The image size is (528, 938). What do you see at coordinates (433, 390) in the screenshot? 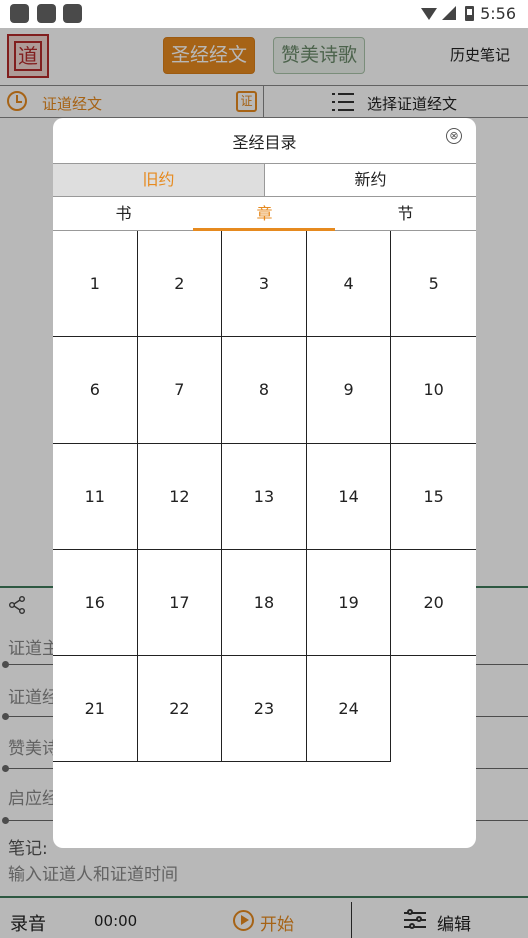
I see `chapter-cell: 10` at bounding box center [433, 390].